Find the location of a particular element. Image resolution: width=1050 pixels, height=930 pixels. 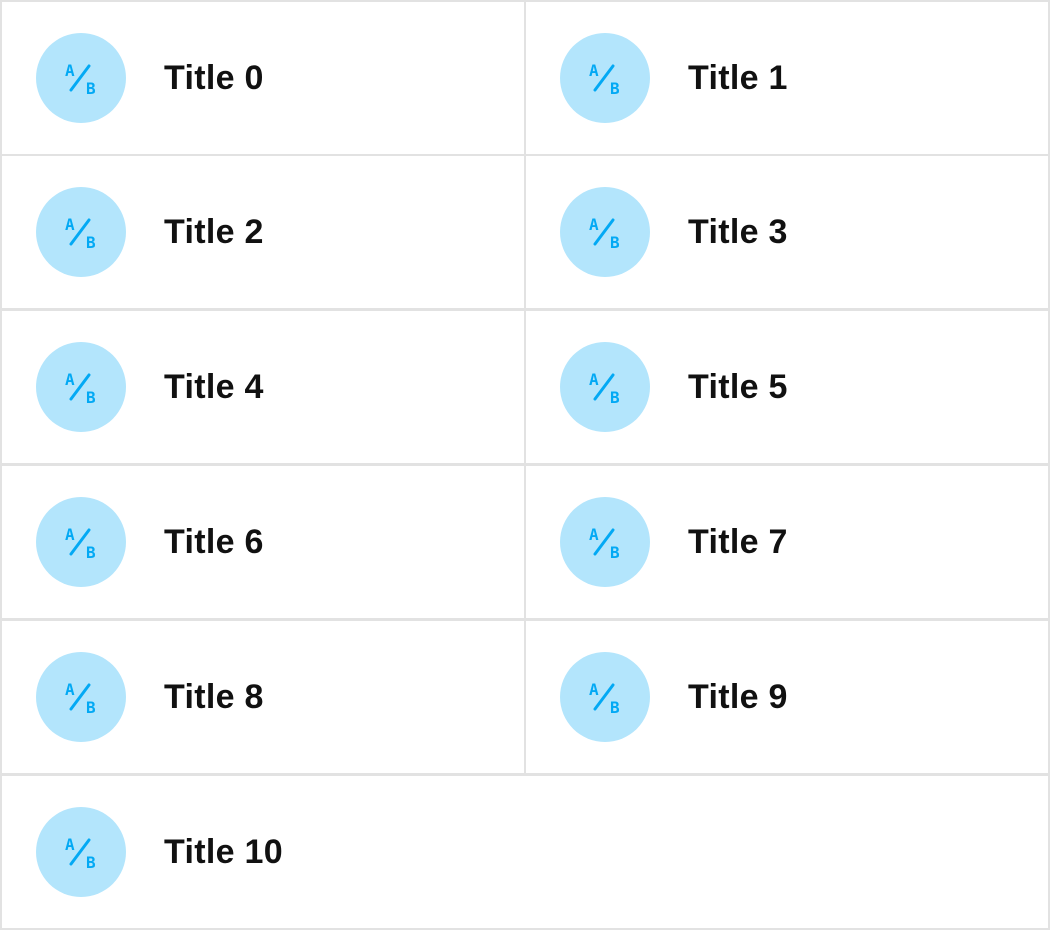

grid-tile-2: AB Title 2 is located at coordinates (263, 232).